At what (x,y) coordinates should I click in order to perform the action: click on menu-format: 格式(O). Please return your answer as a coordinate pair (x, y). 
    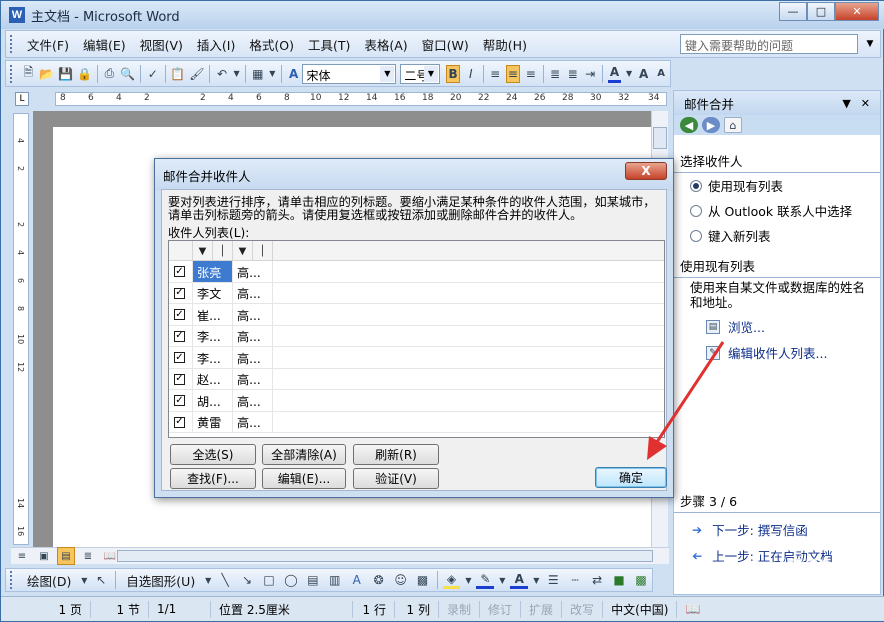
    Looking at the image, I should click on (271, 44).